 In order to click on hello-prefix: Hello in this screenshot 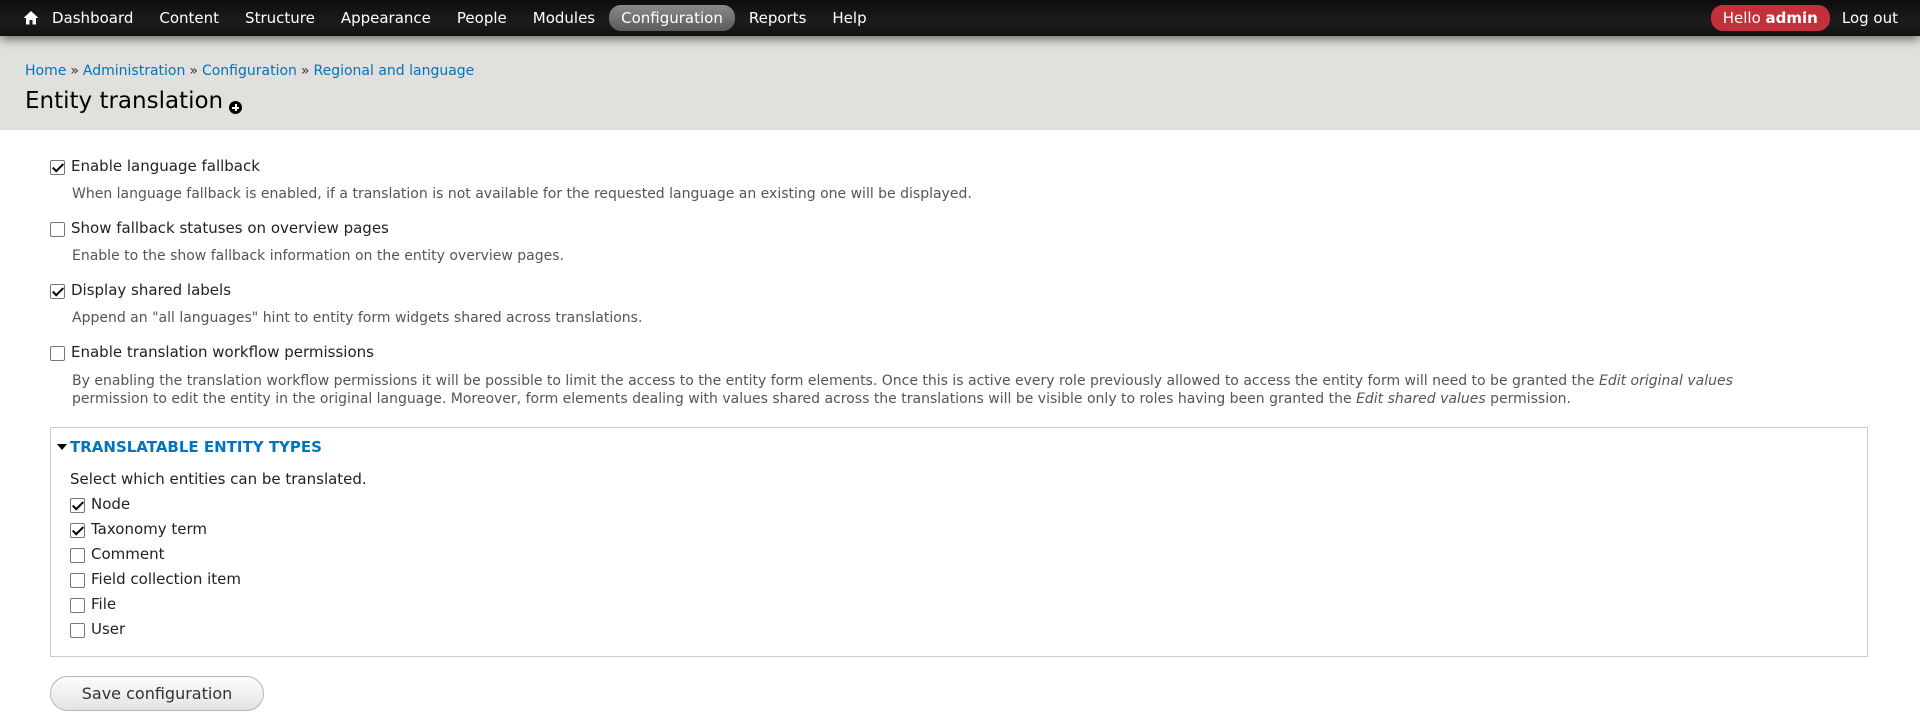, I will do `click(1741, 18)`.